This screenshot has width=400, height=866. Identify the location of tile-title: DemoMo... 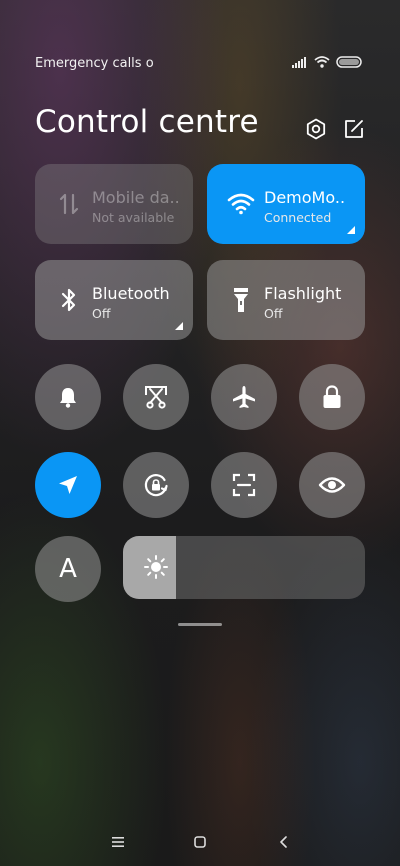
(305, 197).